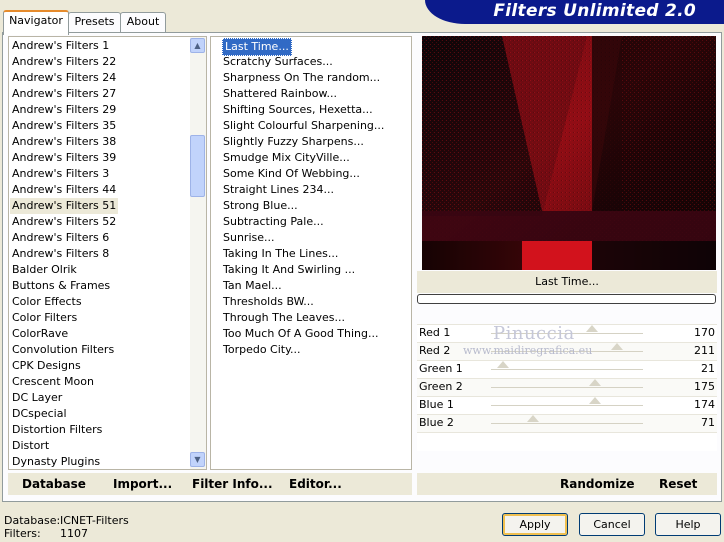  Describe the element at coordinates (594, 11) in the screenshot. I see `banner-title: Filters Unlimited 2.0` at that location.